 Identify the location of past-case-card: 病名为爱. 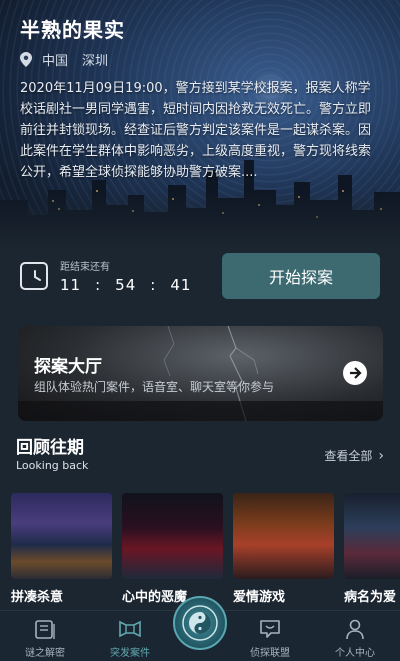
(372, 548).